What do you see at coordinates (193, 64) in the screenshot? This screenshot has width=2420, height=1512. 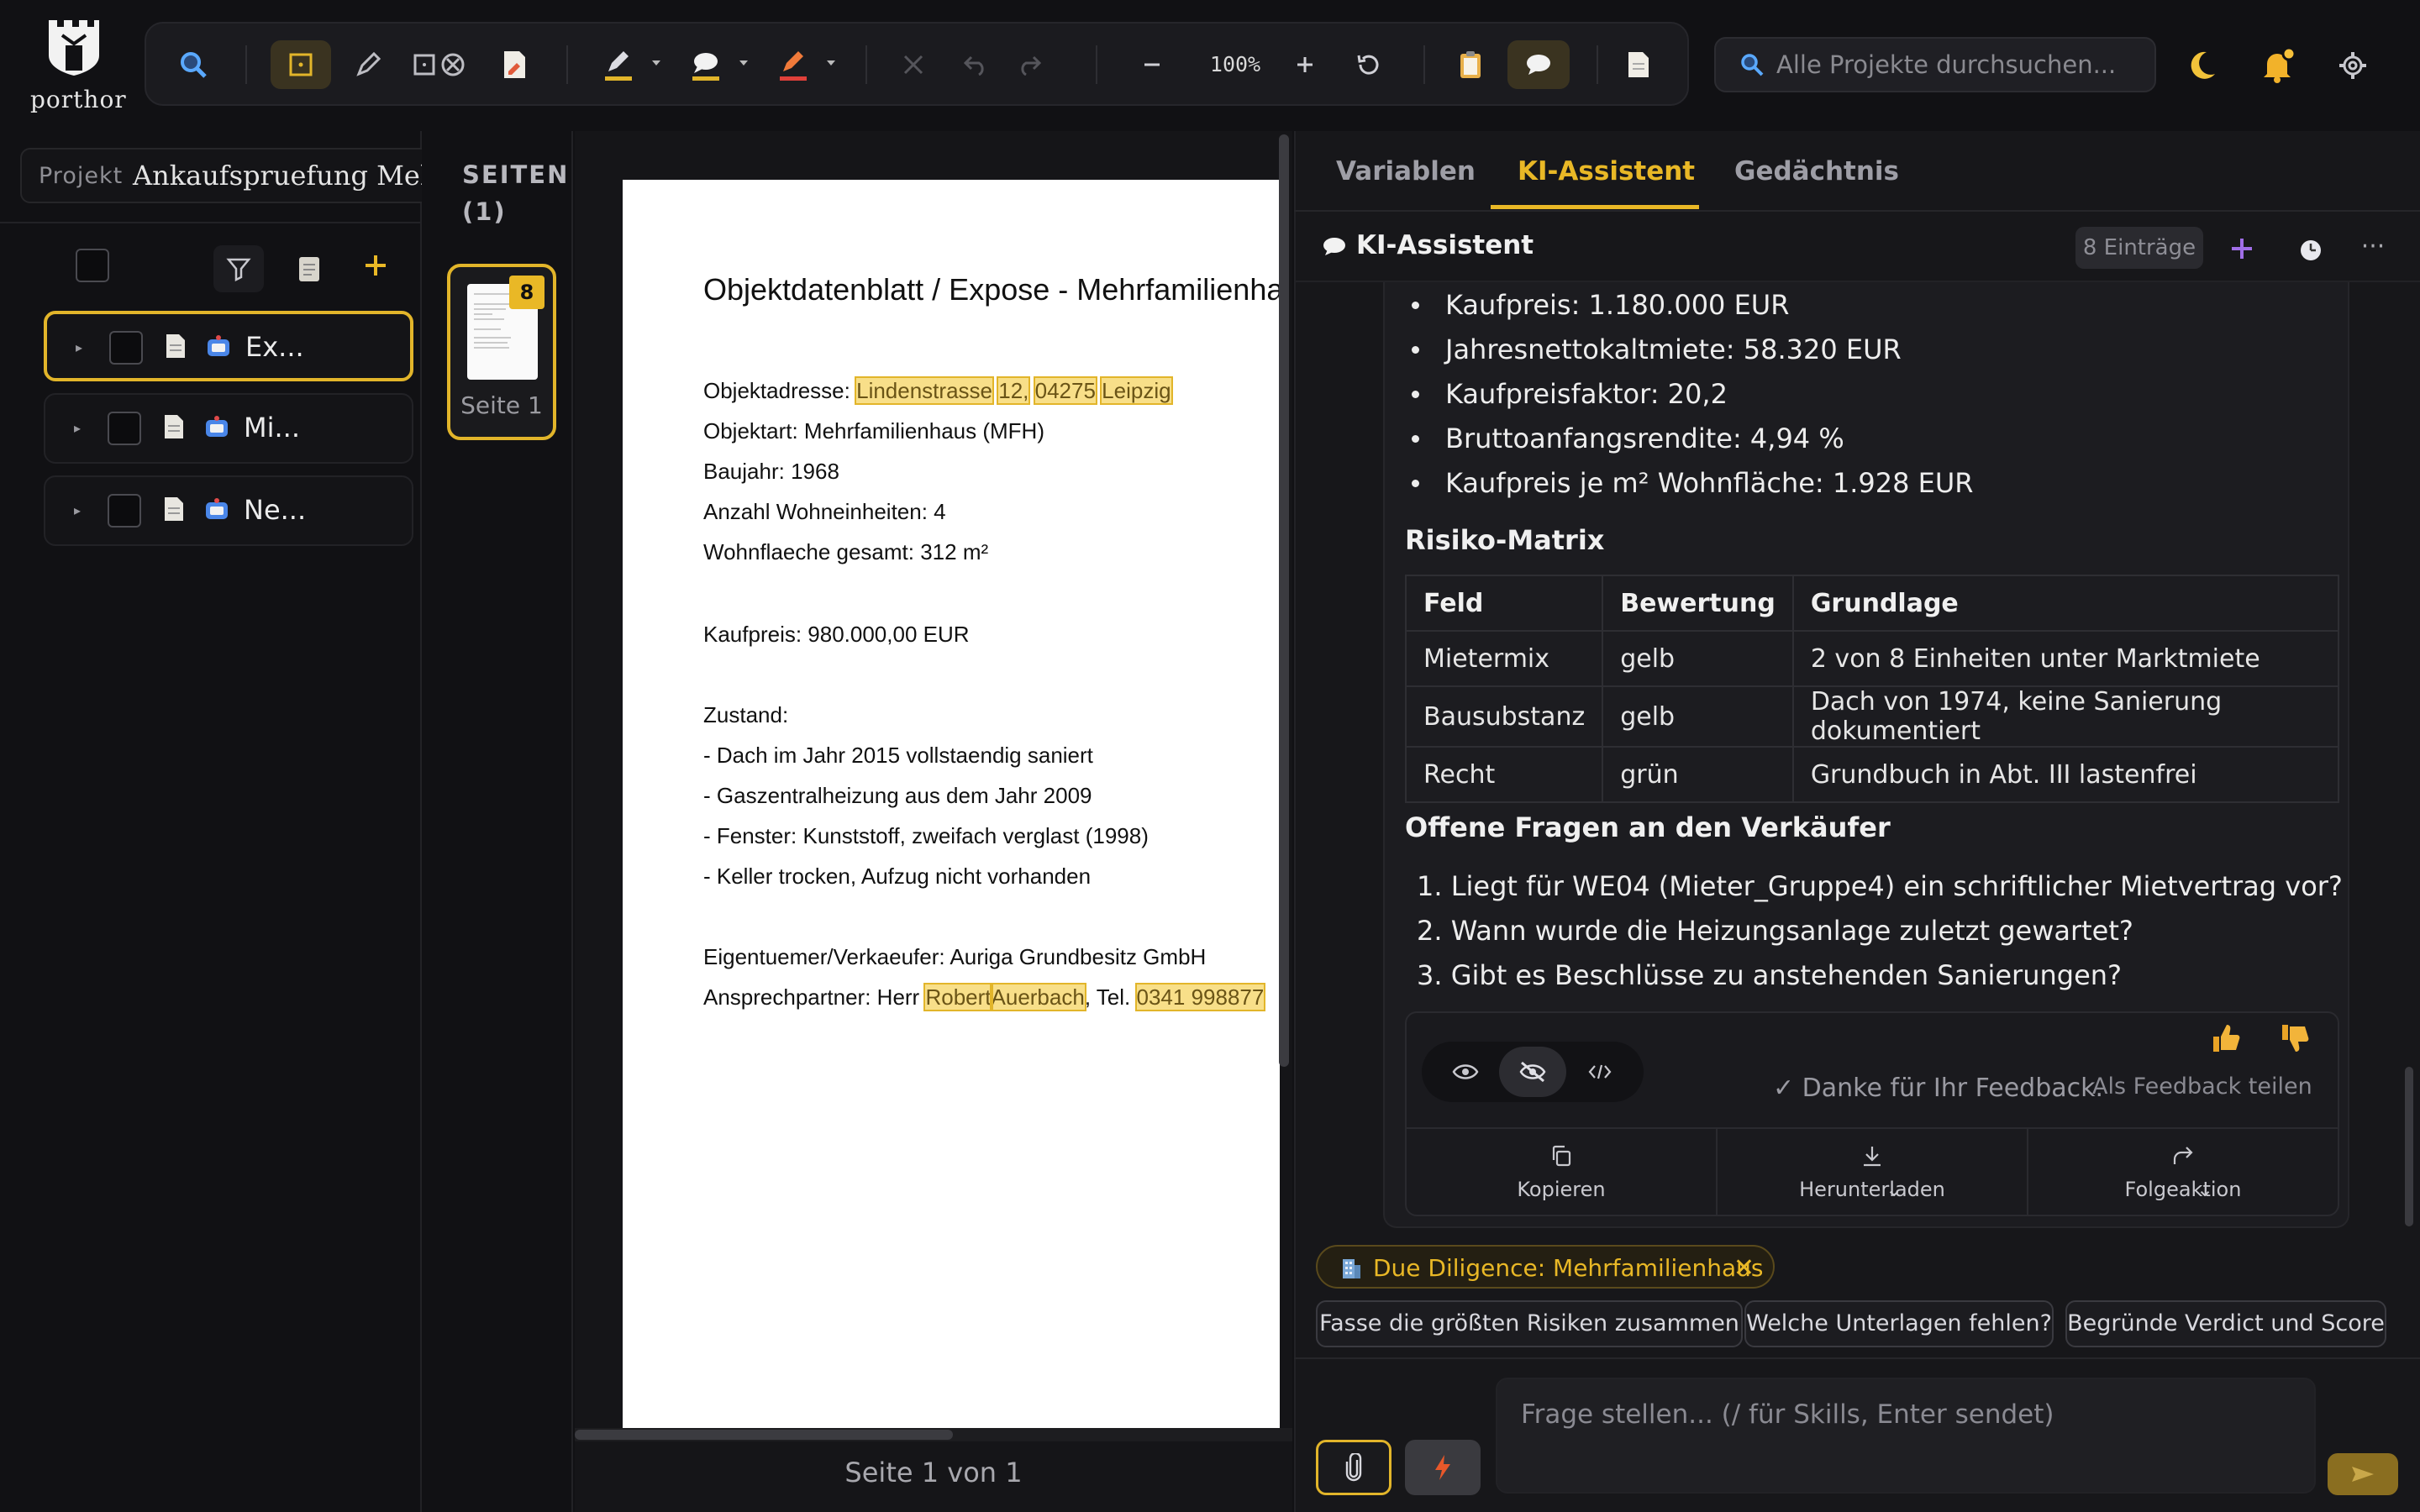 I see `search-tool-icon` at bounding box center [193, 64].